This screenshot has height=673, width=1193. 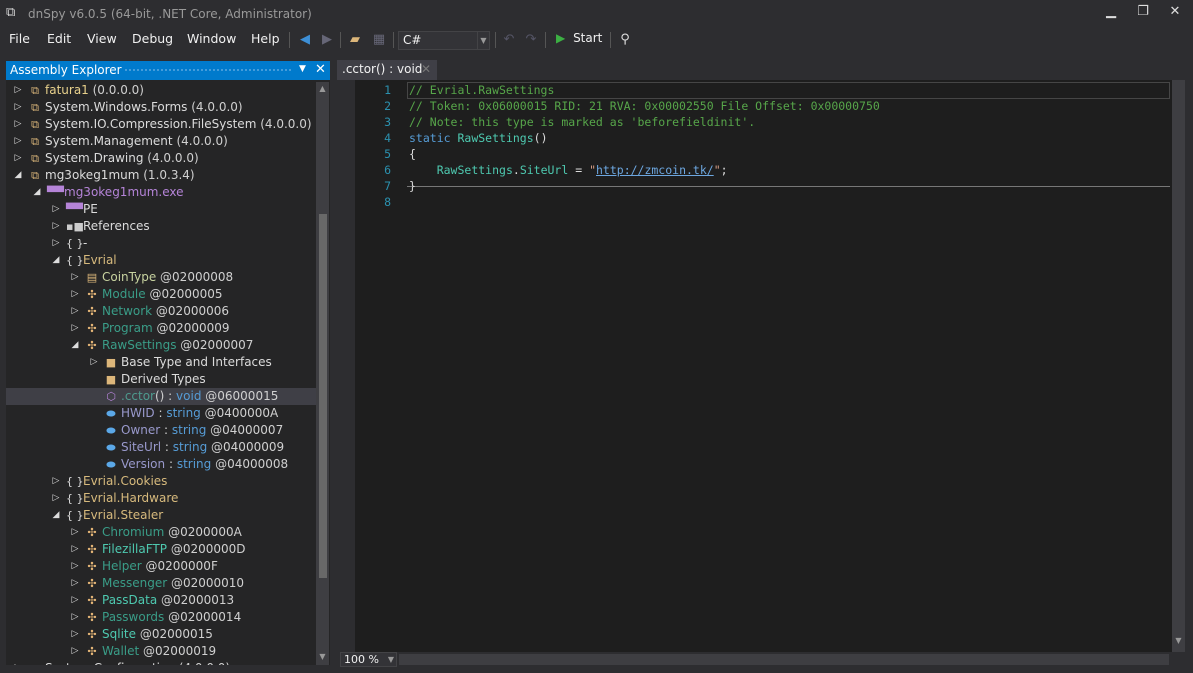 What do you see at coordinates (161, 277) in the screenshot?
I see `tree-item: ▷ ▤ CoinType @02000008` at bounding box center [161, 277].